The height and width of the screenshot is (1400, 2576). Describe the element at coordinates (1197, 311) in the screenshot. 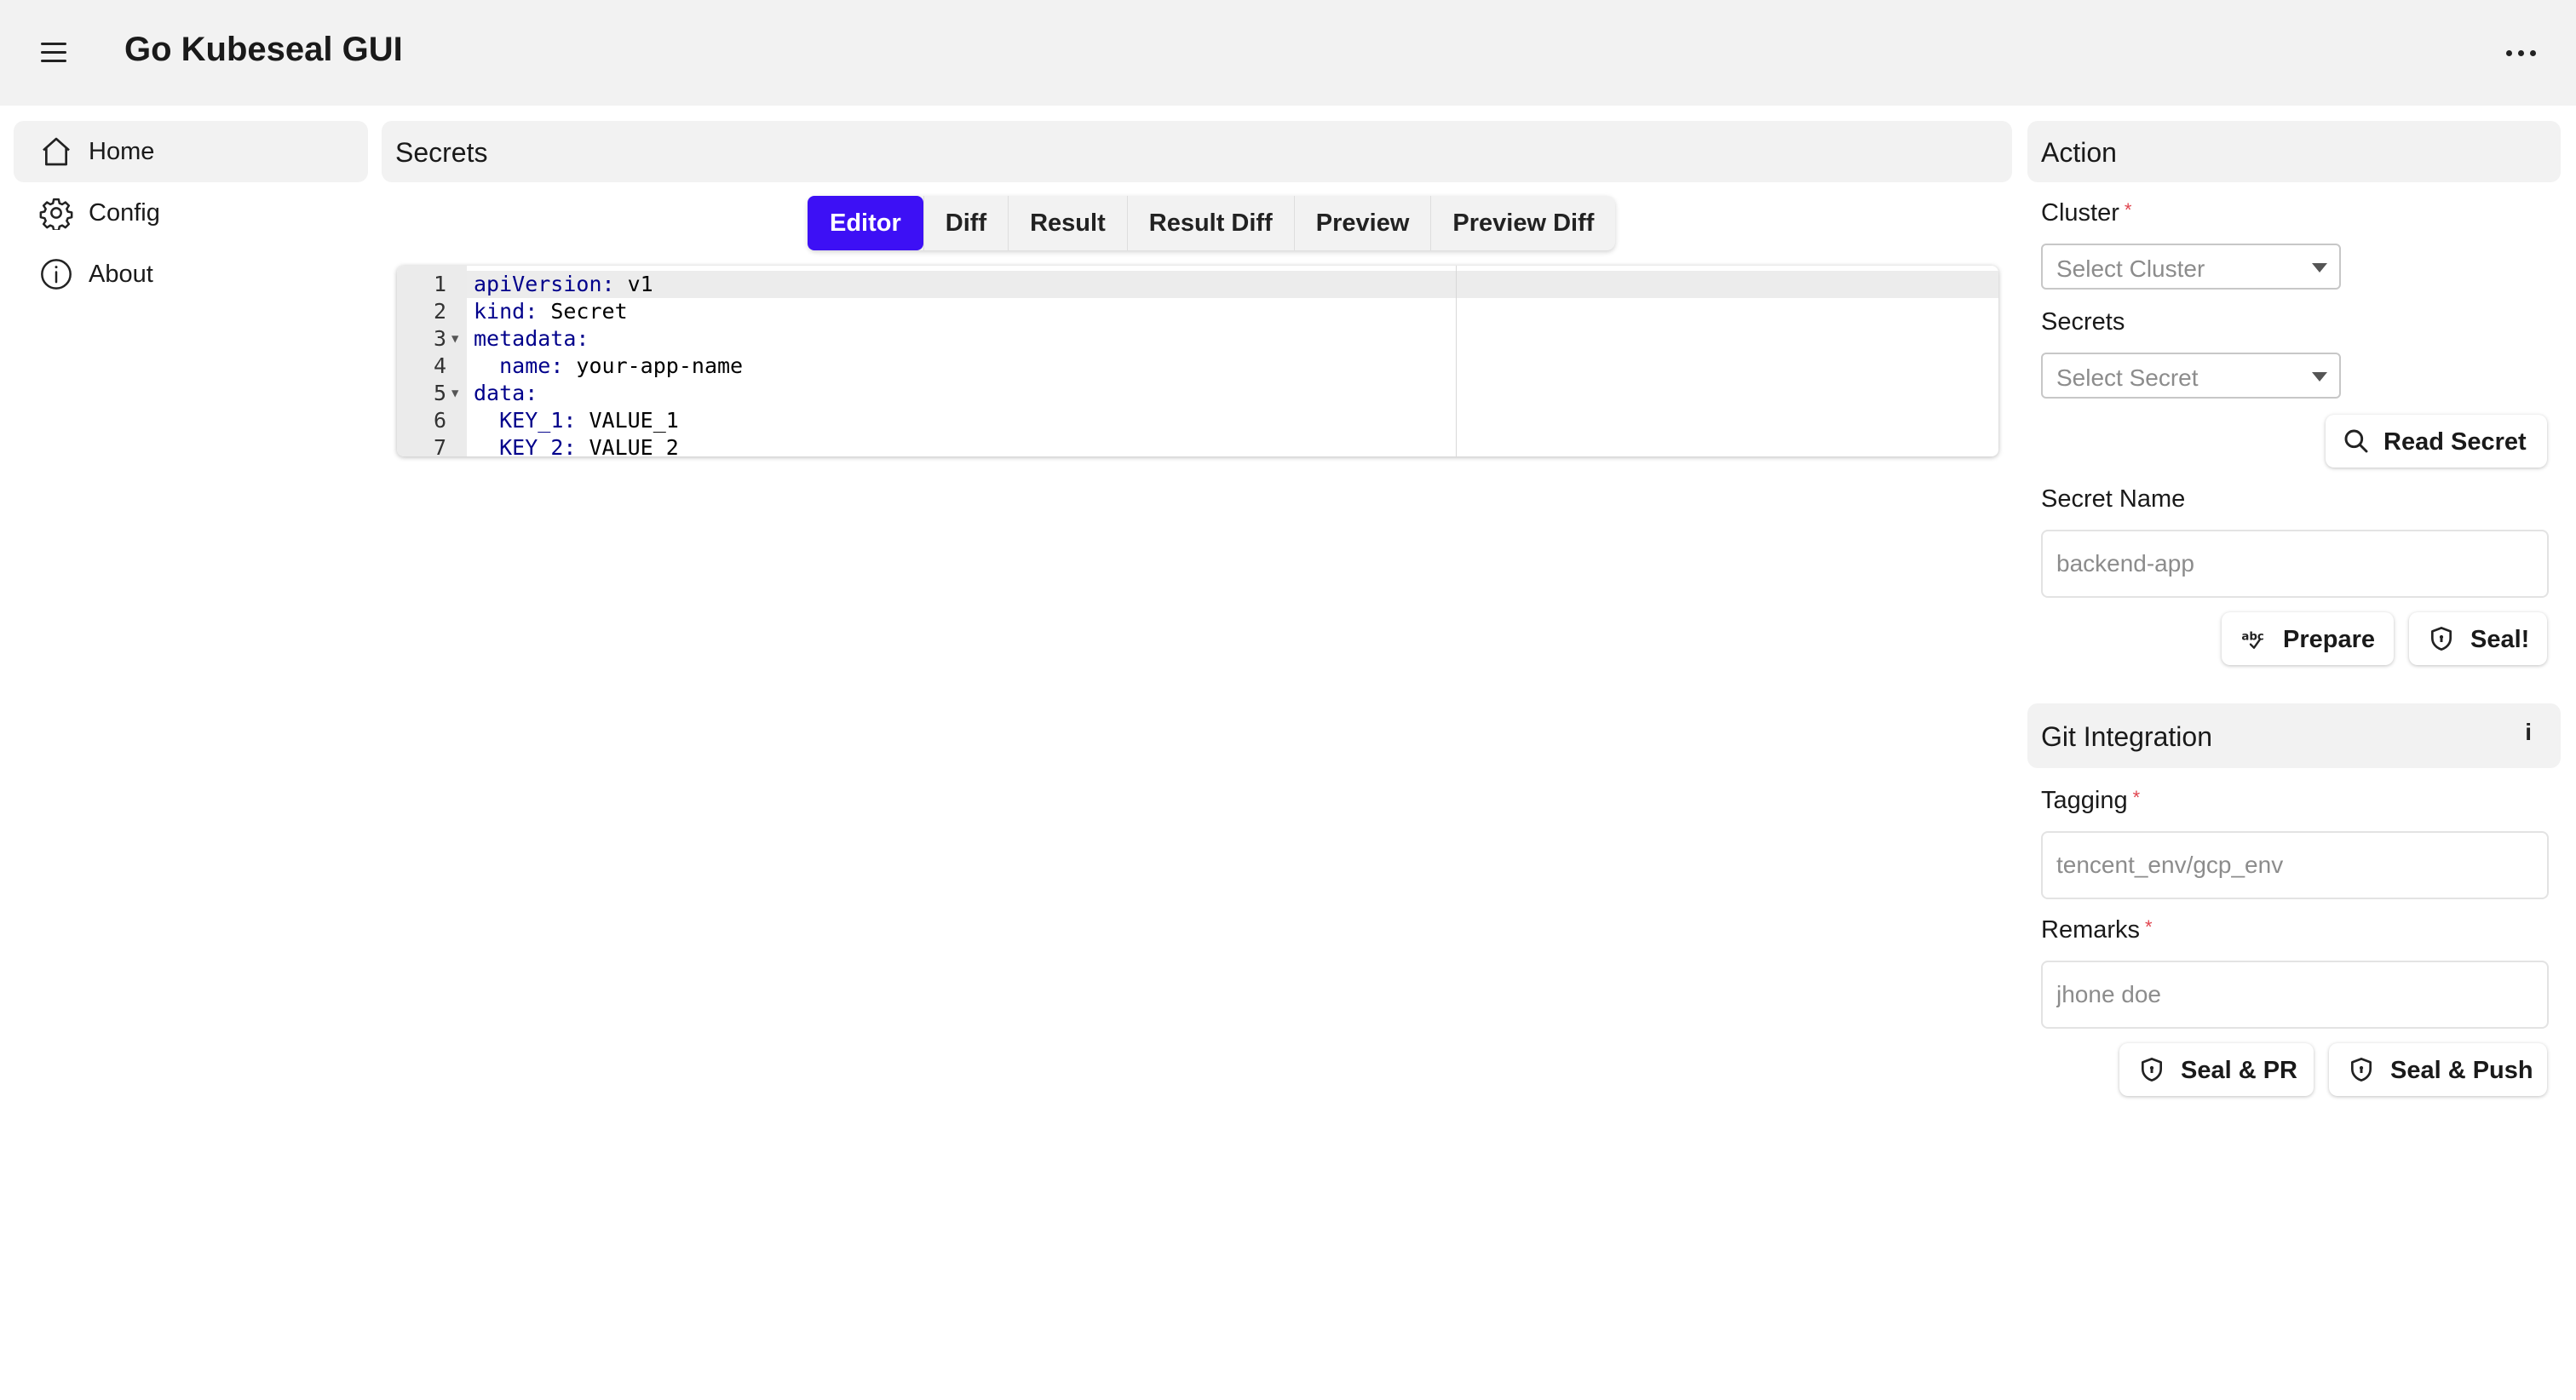

I see `code-line: 2 kind: Secret` at that location.